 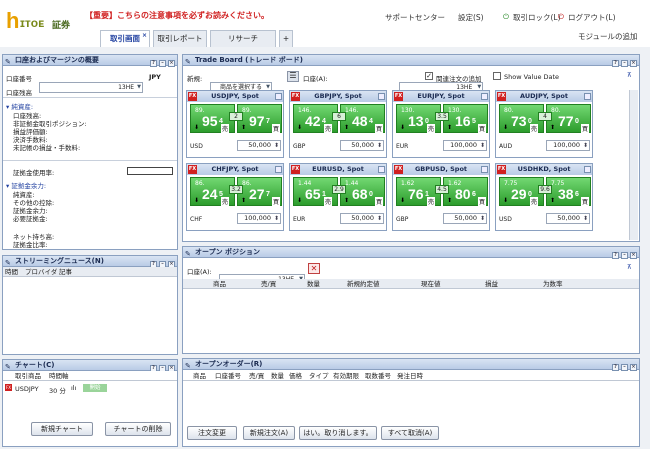 What do you see at coordinates (441, 169) in the screenshot?
I see `card-pair: GBPUSD, Spot` at bounding box center [441, 169].